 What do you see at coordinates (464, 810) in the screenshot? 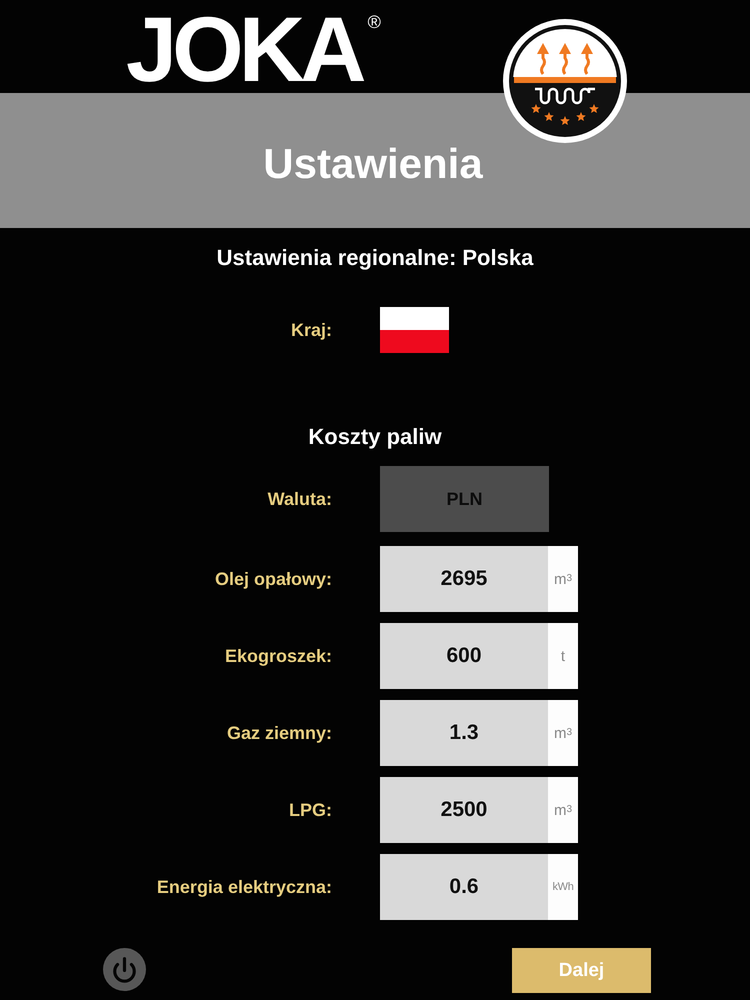
I see `number-field: 2500` at bounding box center [464, 810].